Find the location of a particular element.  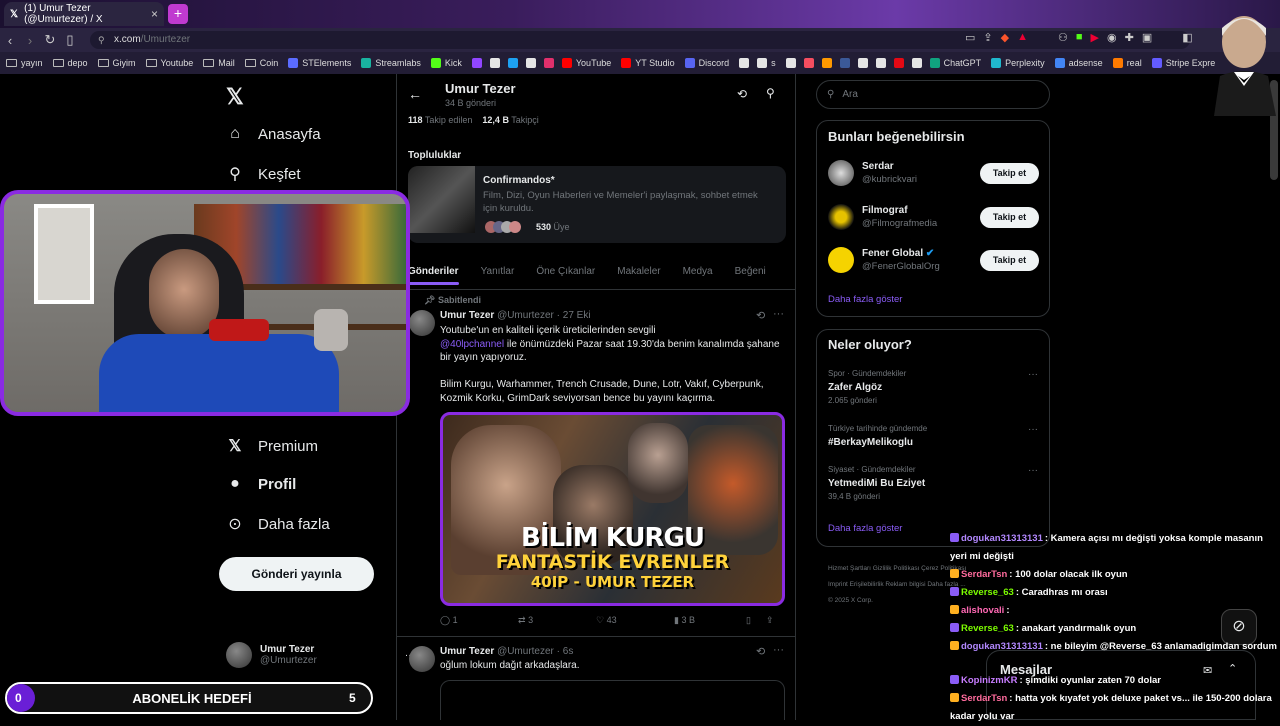

nav-item-more: ⊙ Daha fazla is located at coordinates (277, 524).